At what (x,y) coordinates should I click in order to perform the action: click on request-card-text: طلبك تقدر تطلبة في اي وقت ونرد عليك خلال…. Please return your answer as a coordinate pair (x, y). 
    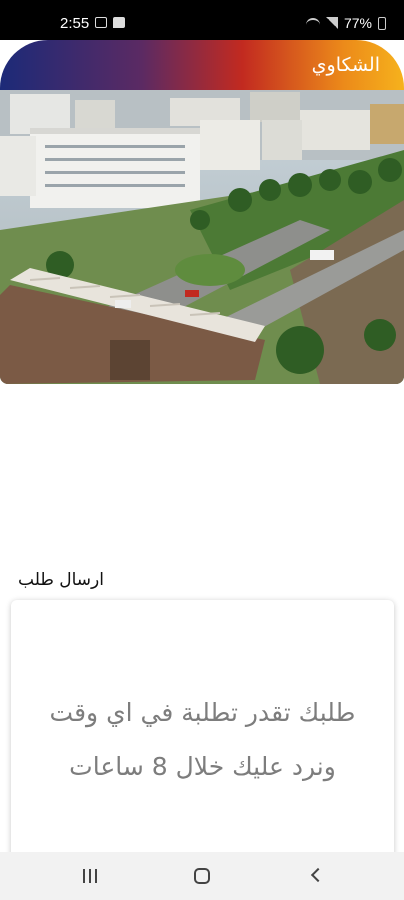
    Looking at the image, I should click on (202, 740).